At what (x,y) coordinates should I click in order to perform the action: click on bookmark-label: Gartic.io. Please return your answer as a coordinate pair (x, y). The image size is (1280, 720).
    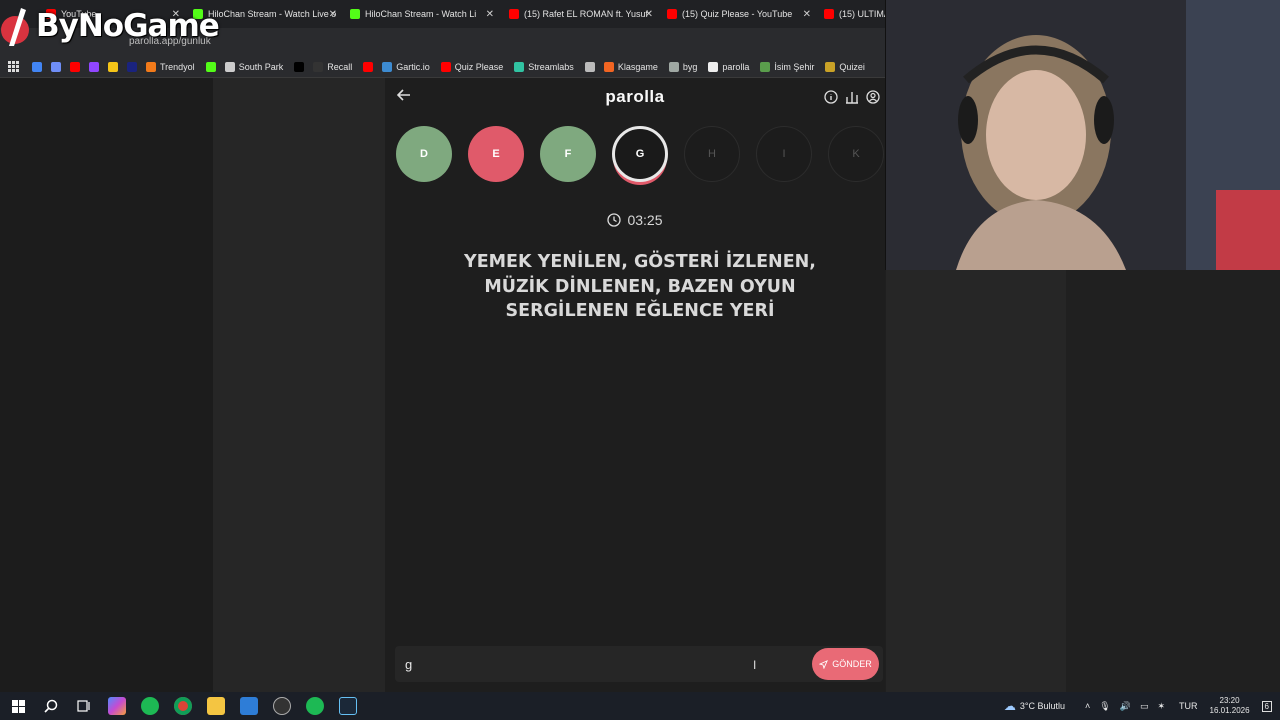
    Looking at the image, I should click on (413, 66).